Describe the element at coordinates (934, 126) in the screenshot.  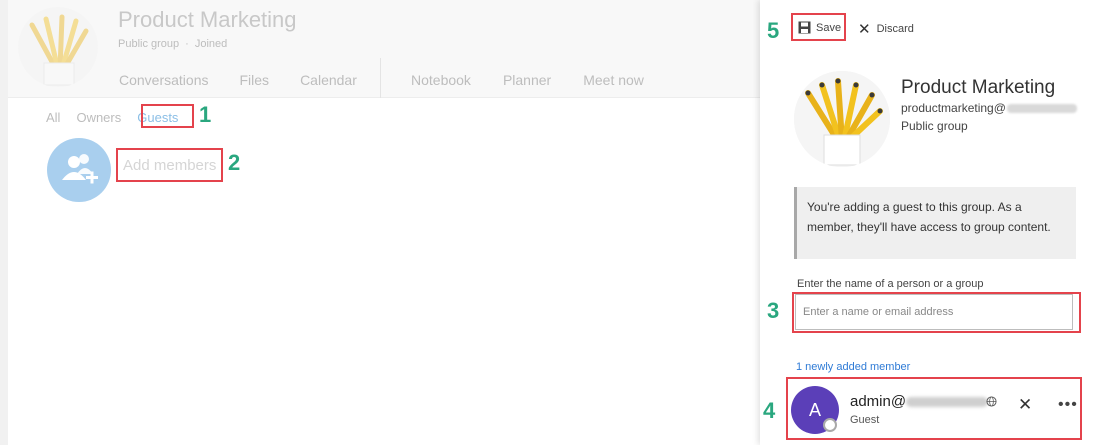
I see `panel-group-visibility: Public group` at that location.